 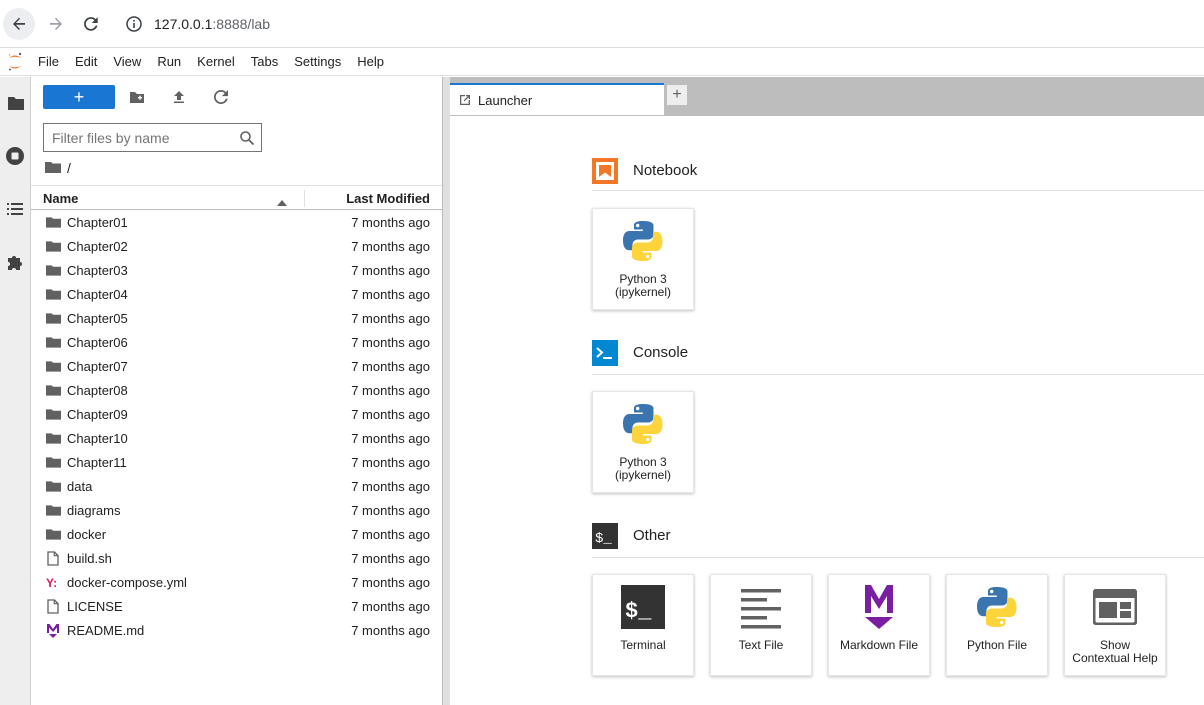 What do you see at coordinates (557, 99) in the screenshot?
I see `tab-launcher: Launcher` at bounding box center [557, 99].